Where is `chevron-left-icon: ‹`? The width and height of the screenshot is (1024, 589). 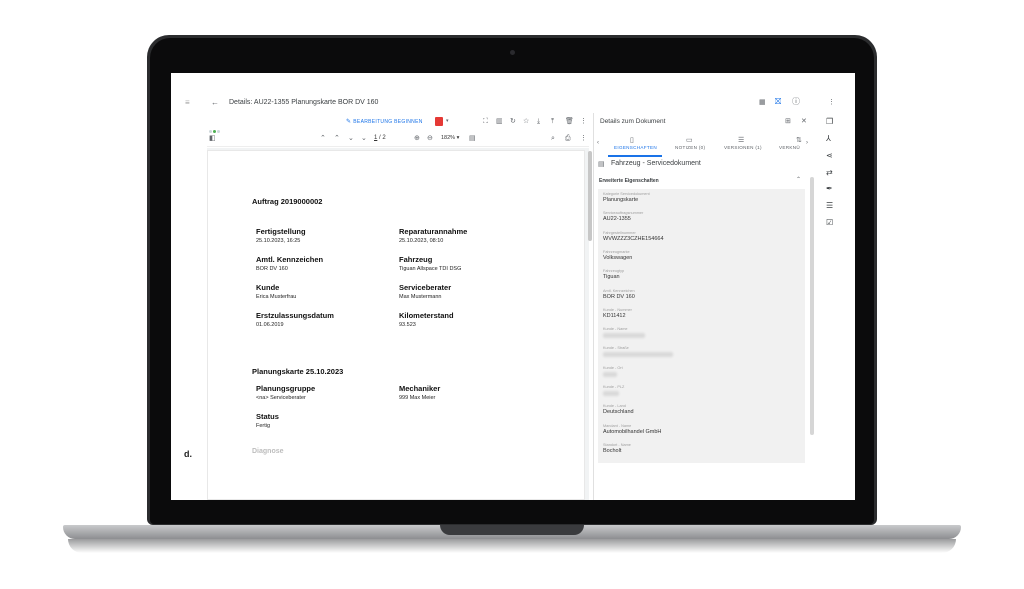 chevron-left-icon: ‹ is located at coordinates (598, 143).